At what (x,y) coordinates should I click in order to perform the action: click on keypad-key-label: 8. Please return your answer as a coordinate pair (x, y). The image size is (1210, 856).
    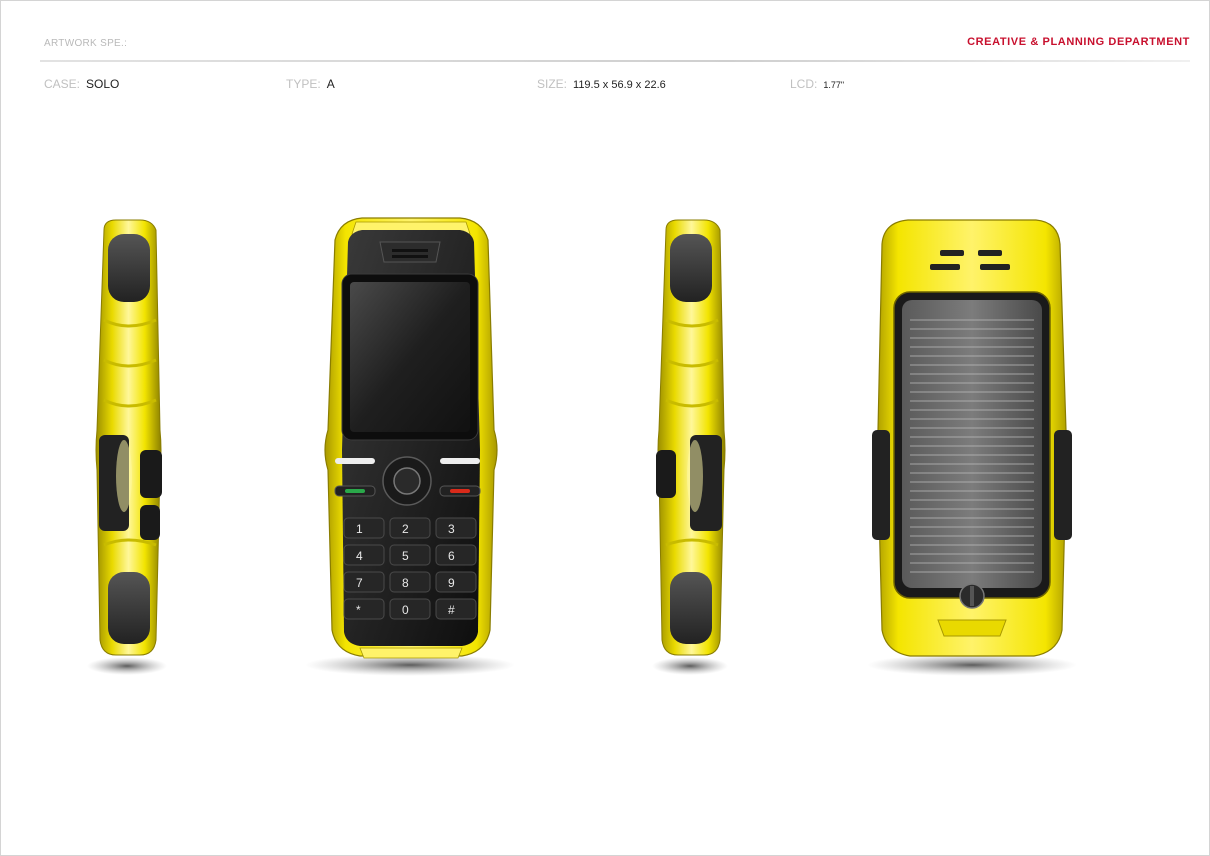
    Looking at the image, I should click on (405, 583).